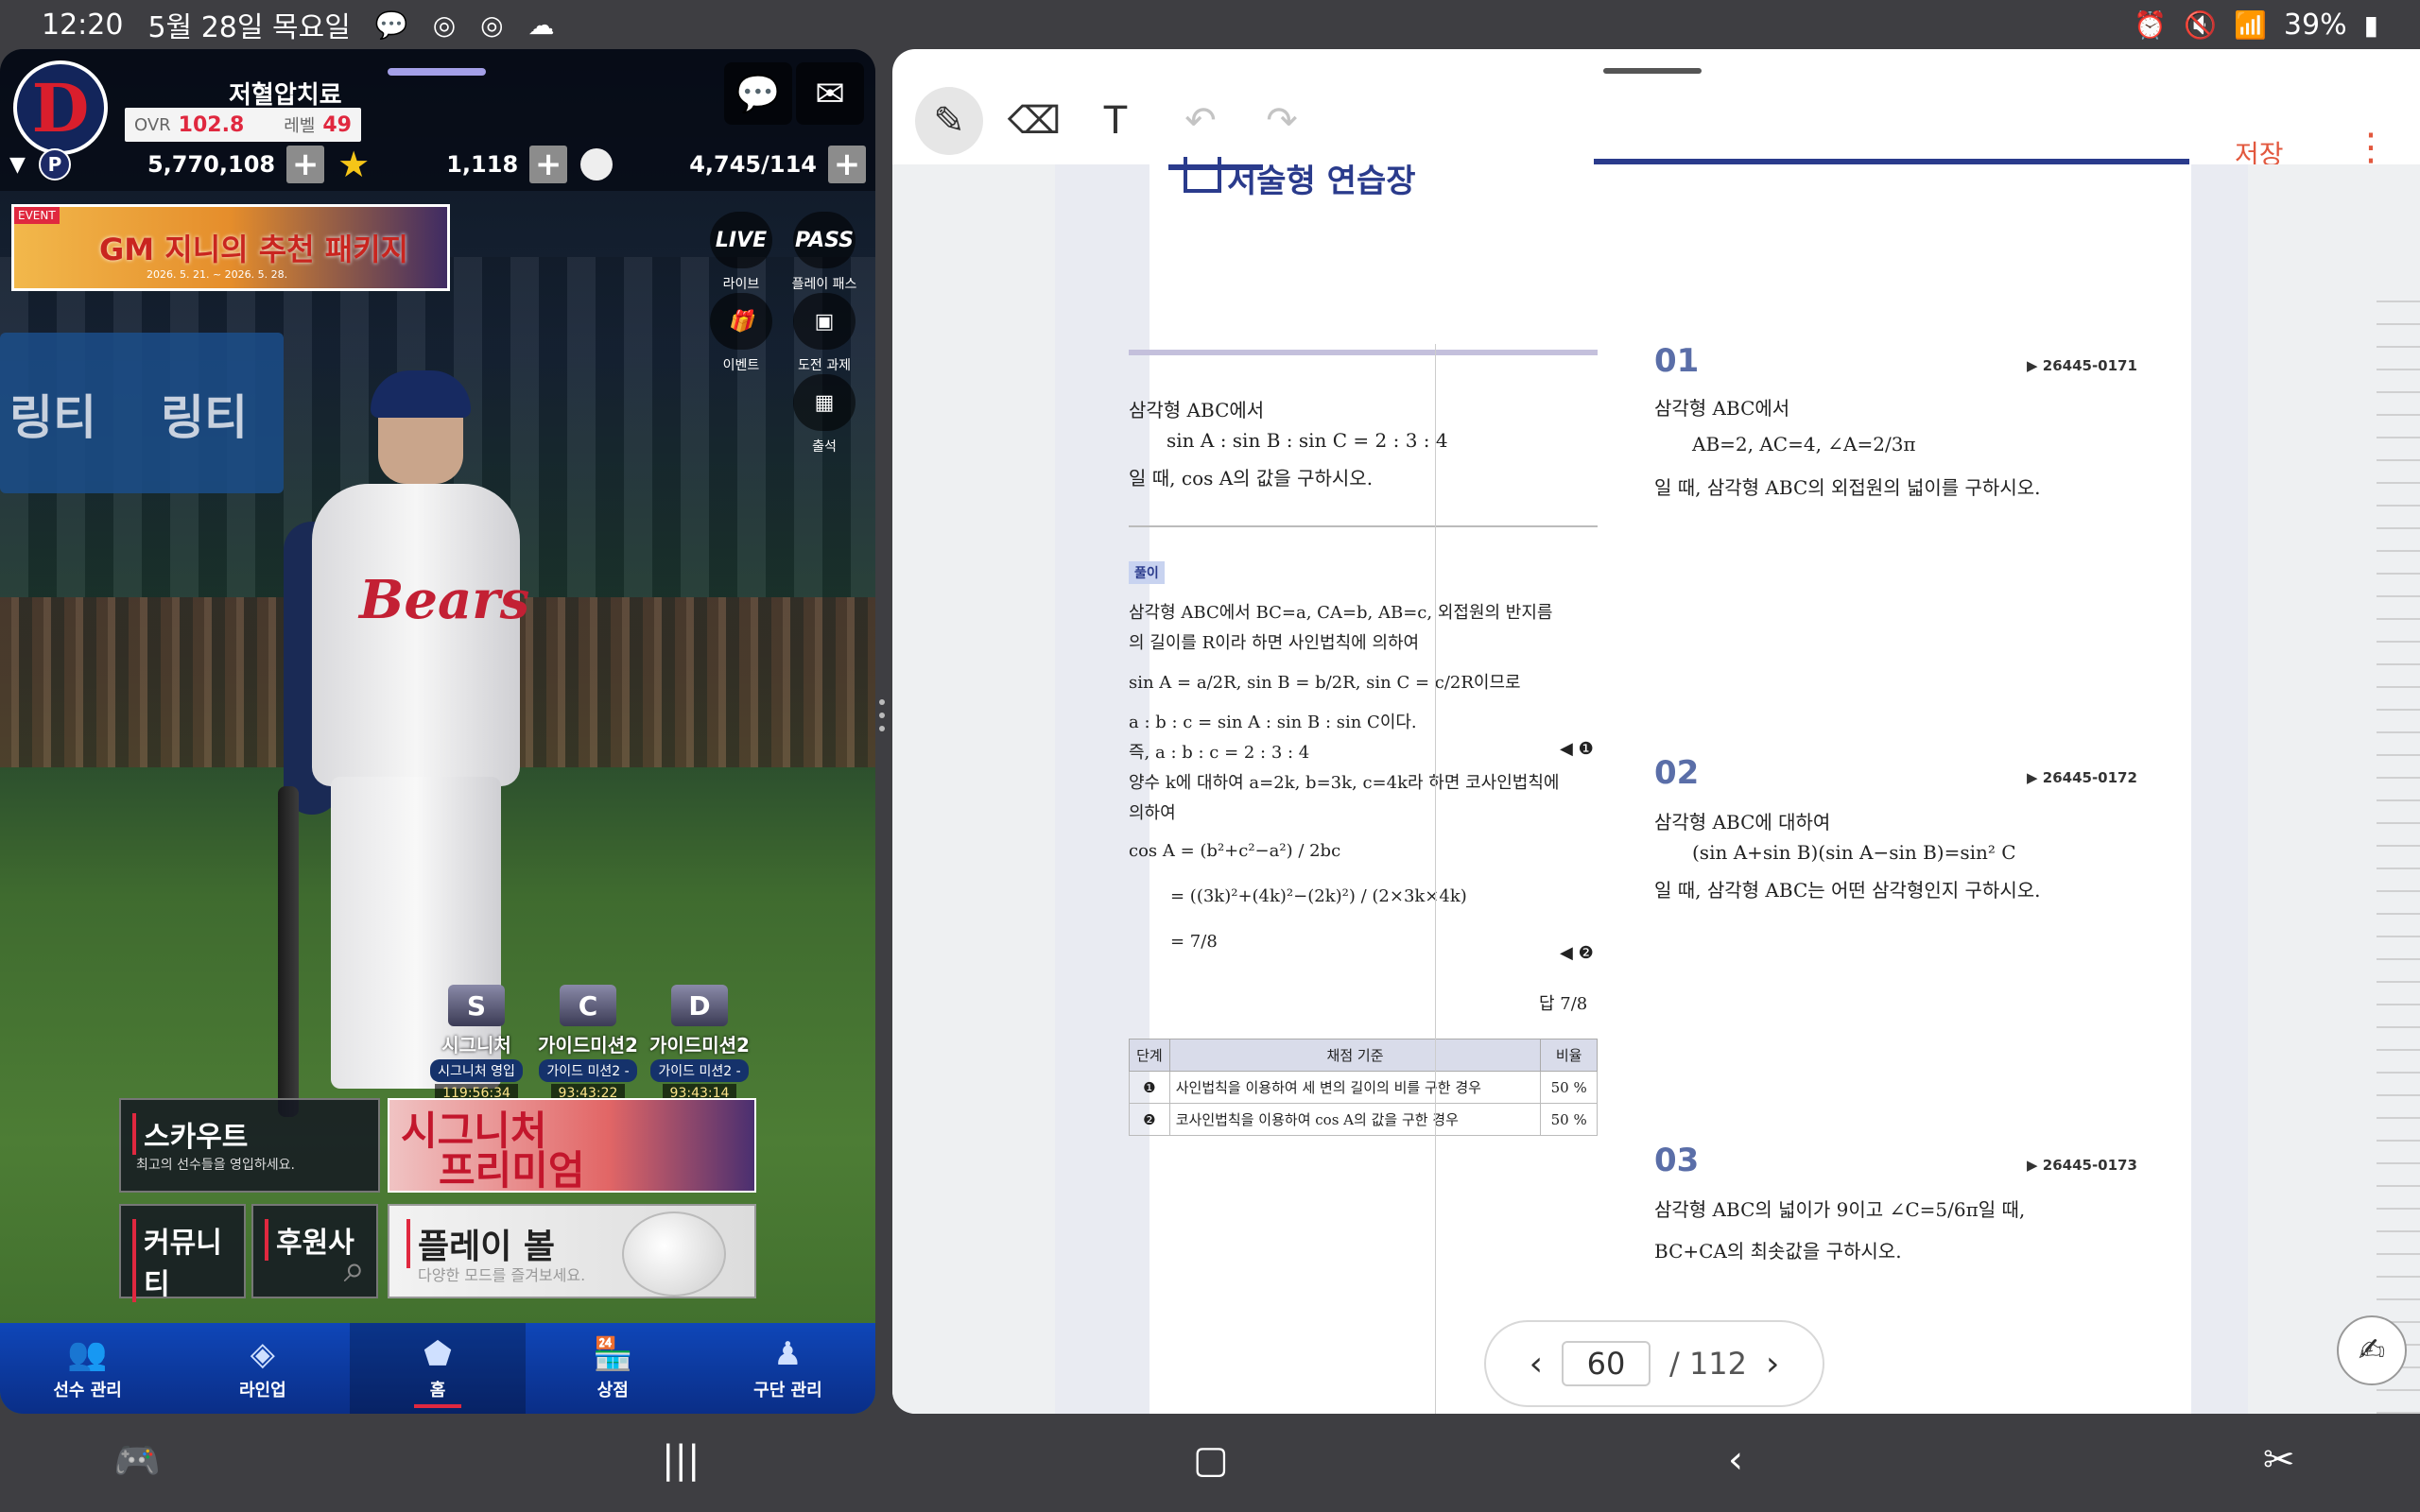 This screenshot has height=1512, width=2420. Describe the element at coordinates (309, 1240) in the screenshot. I see `sponsor-title: 후원사` at that location.